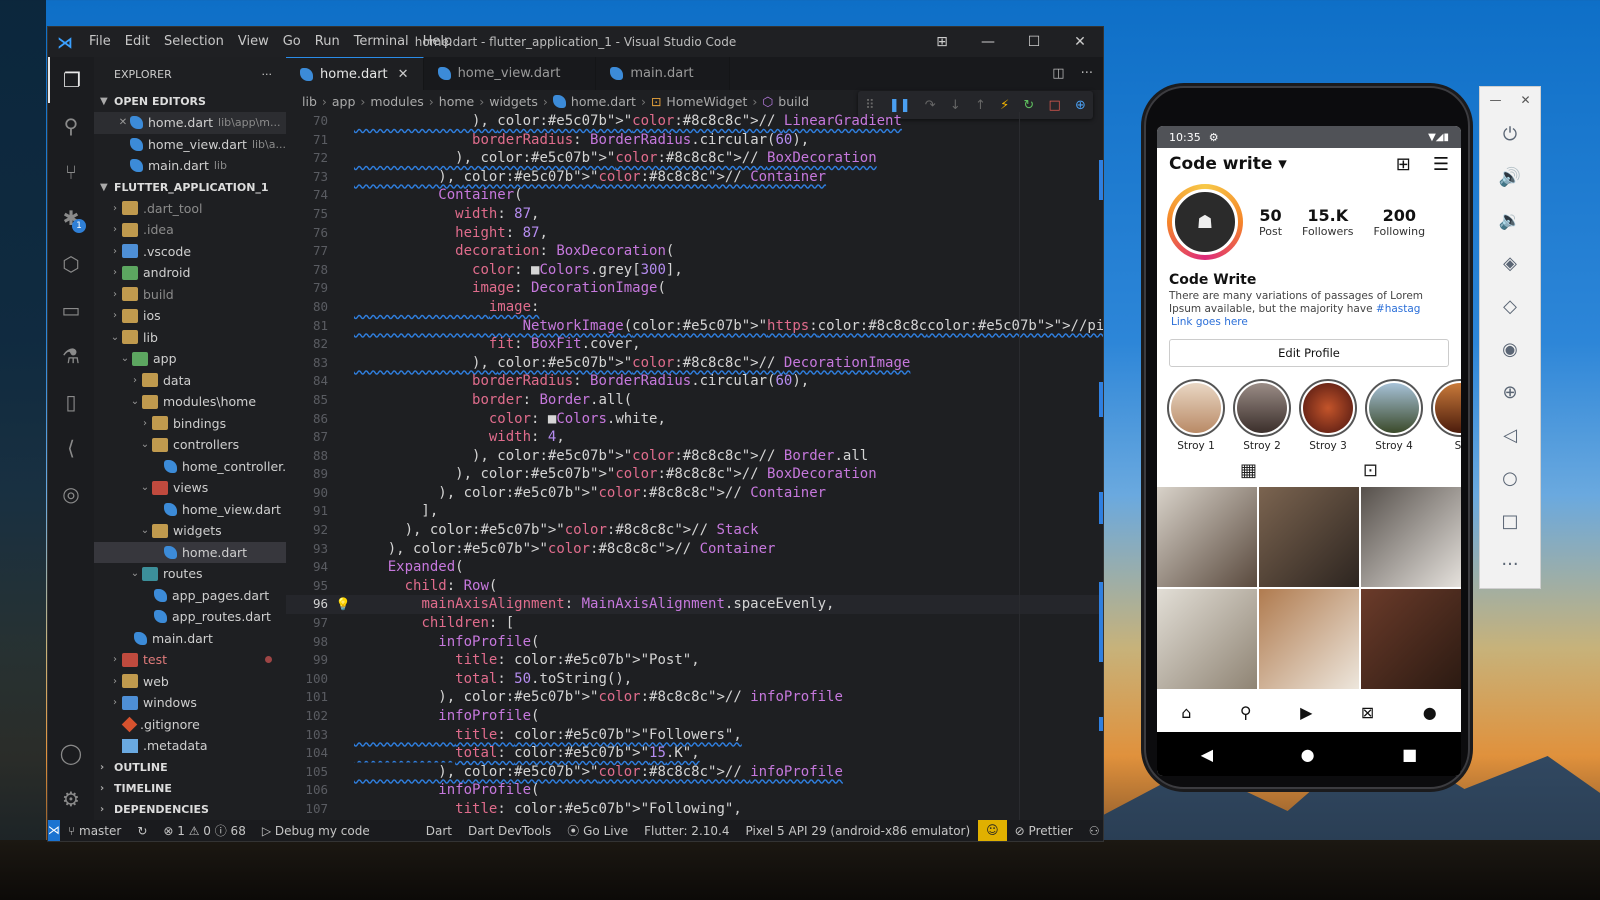  I want to click on back-triangle-icon: ◁, so click(1510, 435).